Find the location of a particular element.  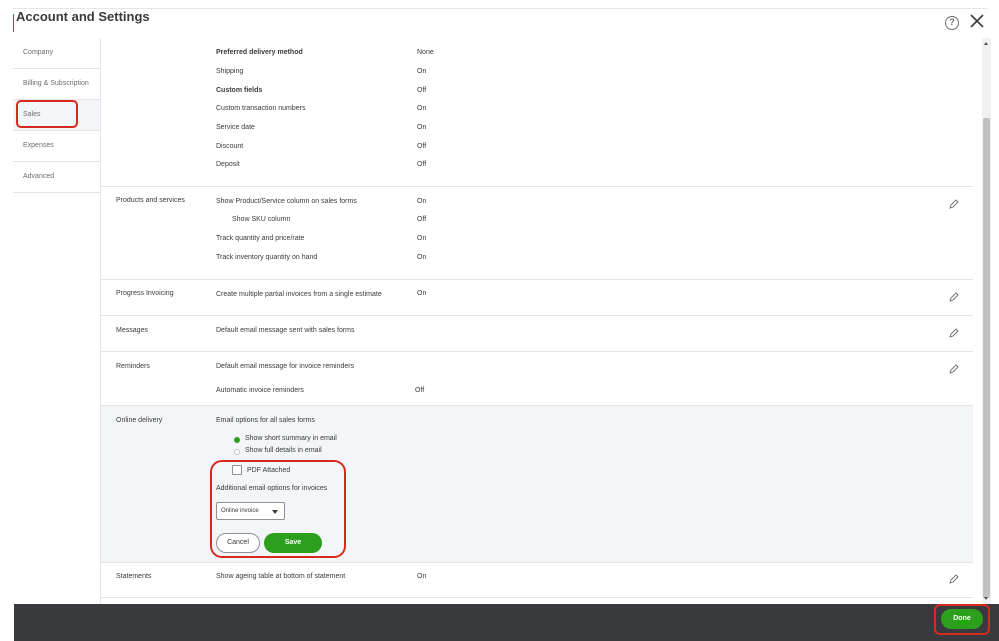

setting-label: Custom transaction numbers is located at coordinates (261, 108).